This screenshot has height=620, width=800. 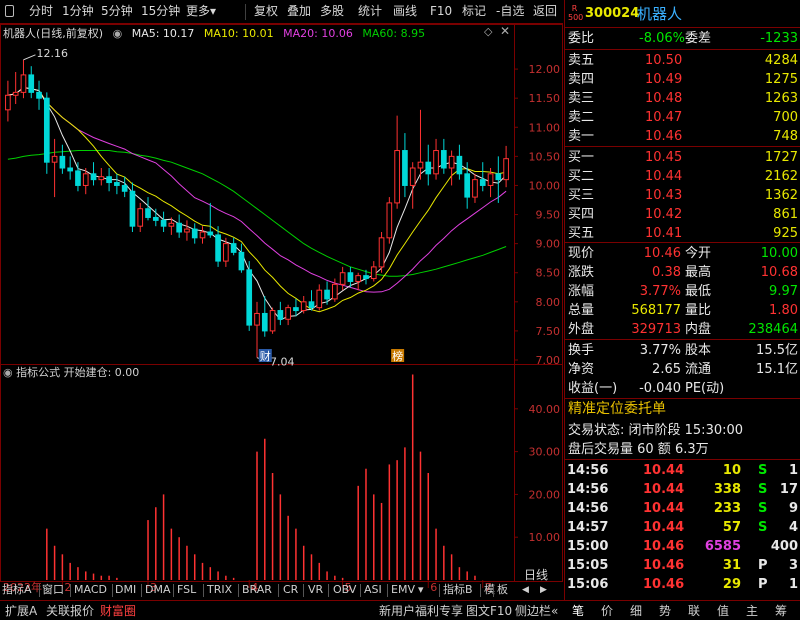 I want to click on period-label: 日线, so click(x=536, y=574).